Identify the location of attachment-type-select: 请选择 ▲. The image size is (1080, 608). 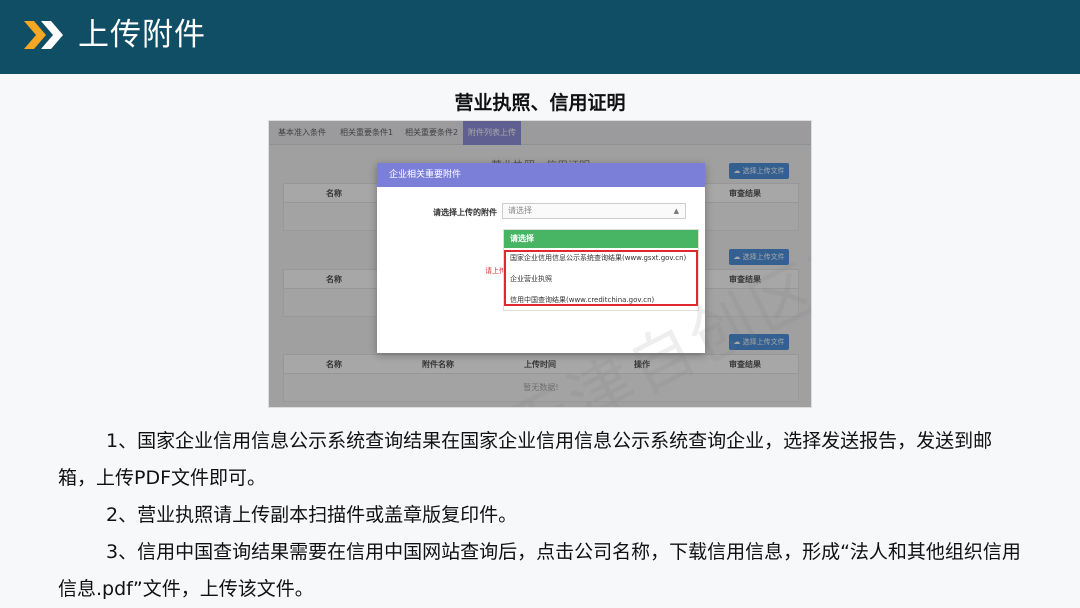
(594, 211).